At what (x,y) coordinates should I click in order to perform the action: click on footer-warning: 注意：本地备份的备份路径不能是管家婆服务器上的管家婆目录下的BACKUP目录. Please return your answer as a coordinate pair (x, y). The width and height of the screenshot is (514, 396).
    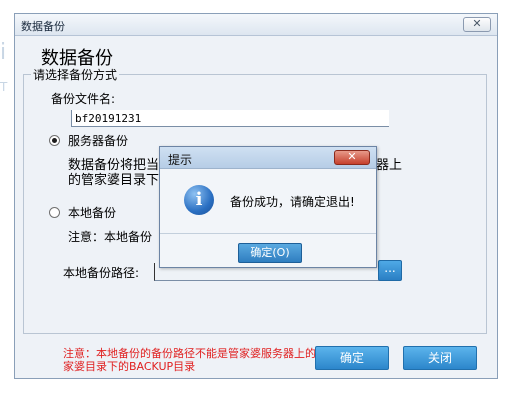
    Looking at the image, I should click on (195, 360).